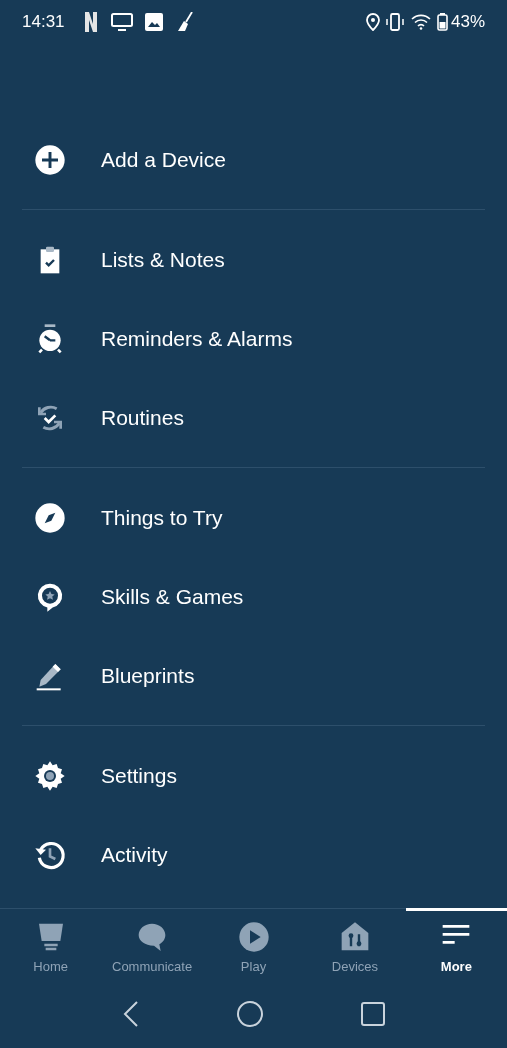  Describe the element at coordinates (249, 1014) in the screenshot. I see `home-circle-icon` at that location.